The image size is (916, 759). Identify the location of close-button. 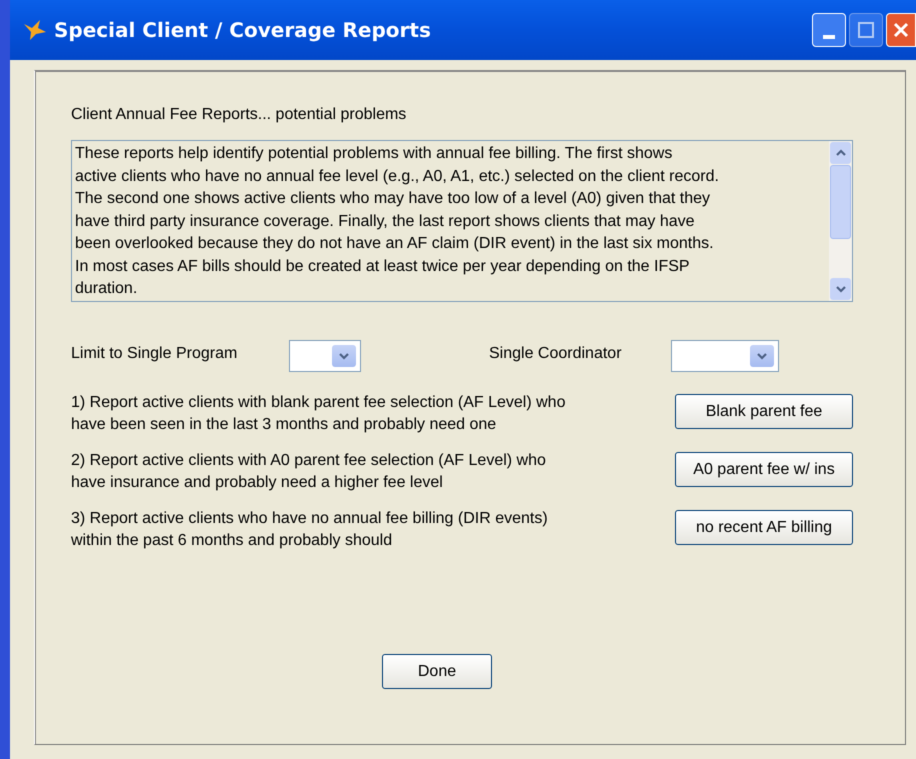
(901, 30).